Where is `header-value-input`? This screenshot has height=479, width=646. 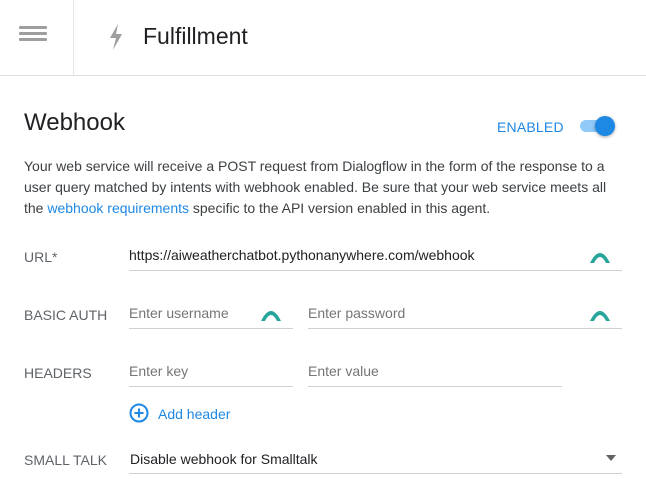
header-value-input is located at coordinates (433, 371).